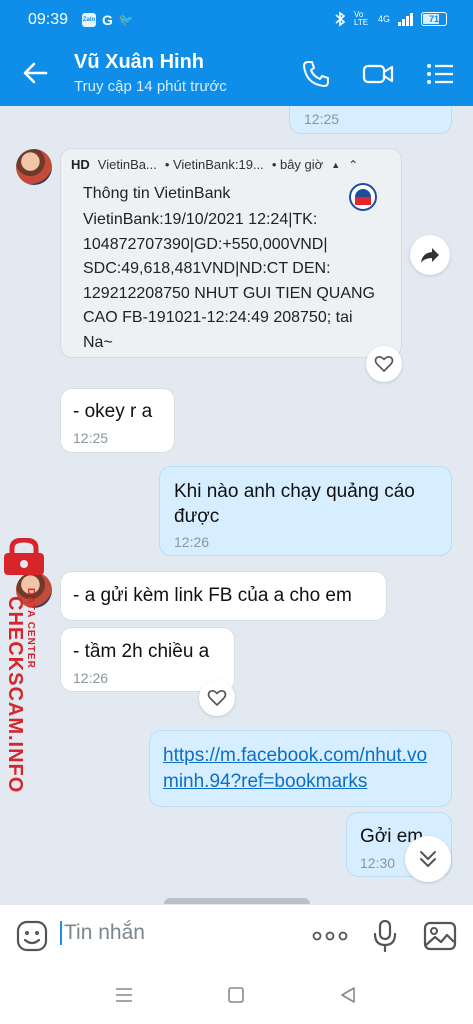  Describe the element at coordinates (48, 19) in the screenshot. I see `status-time: 09:39` at that location.